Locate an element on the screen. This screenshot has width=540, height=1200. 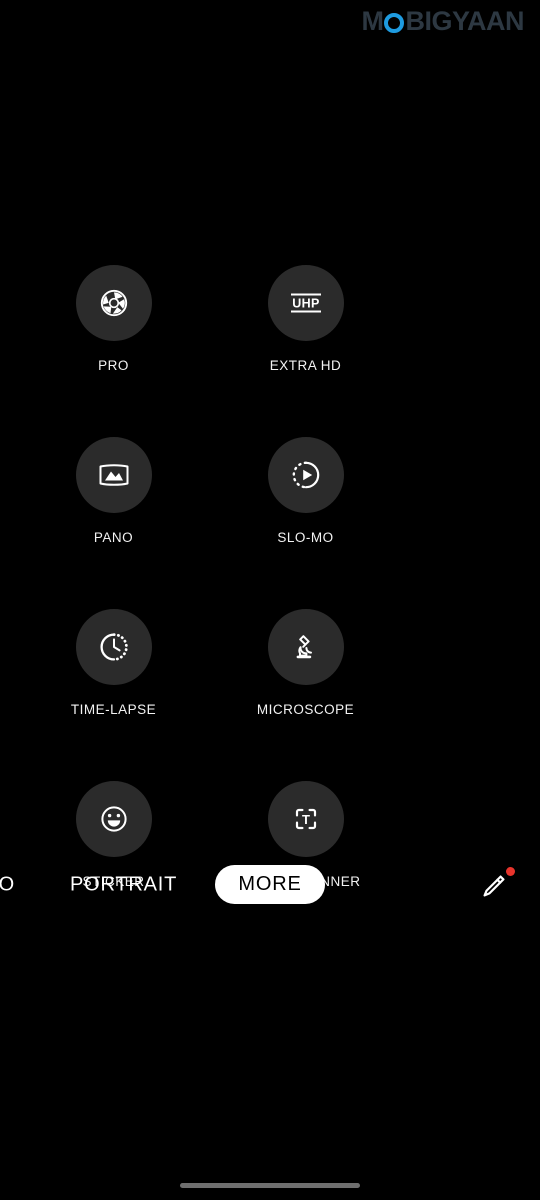
mode-label-extra-hd: EXTRA HD is located at coordinates (305, 365).